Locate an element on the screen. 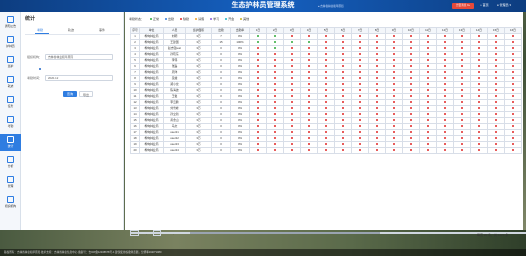 The width and height of the screenshot is (526, 256). status-legend: 考勤状态： 正常 出勤 缺勤 请假 学习 开会 其他 is located at coordinates (189, 19).